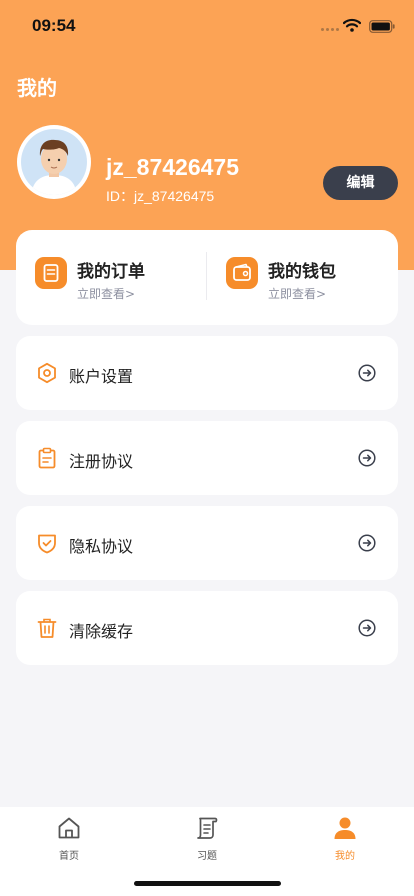 Image resolution: width=414 pixels, height=896 pixels. I want to click on edit-profile-button: 编辑, so click(360, 183).